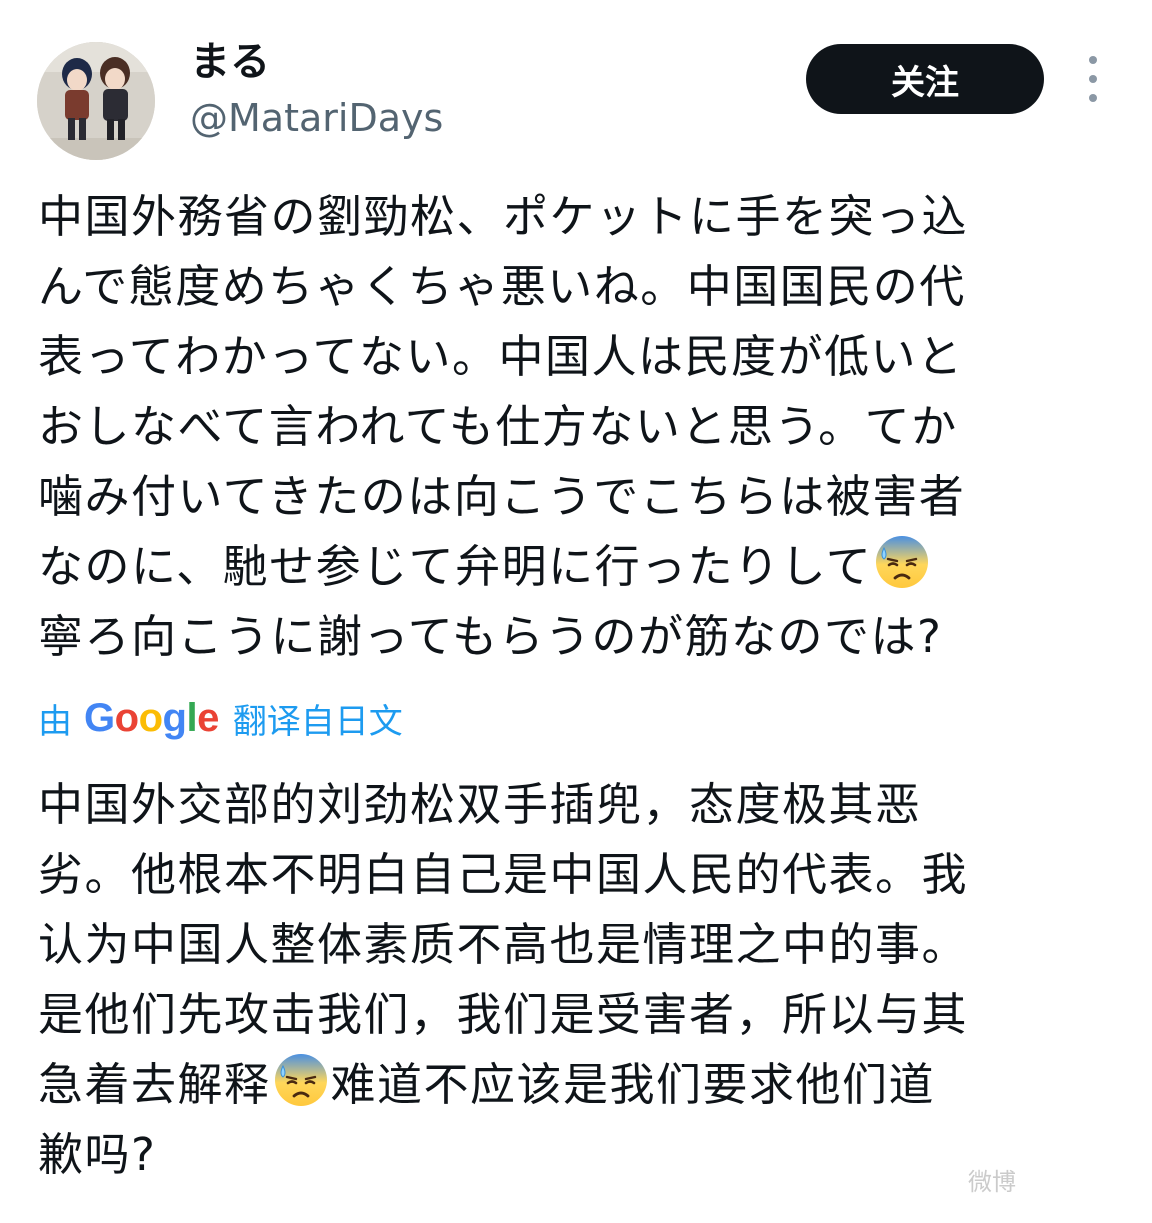 Image resolution: width=1152 pixels, height=1223 pixels. I want to click on more-options-icon, so click(1093, 79).